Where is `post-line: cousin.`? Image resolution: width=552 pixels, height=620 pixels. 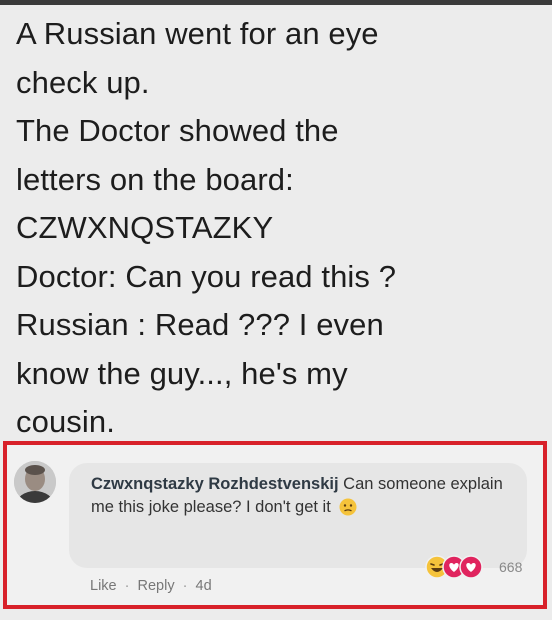
post-line: cousin. is located at coordinates (65, 421).